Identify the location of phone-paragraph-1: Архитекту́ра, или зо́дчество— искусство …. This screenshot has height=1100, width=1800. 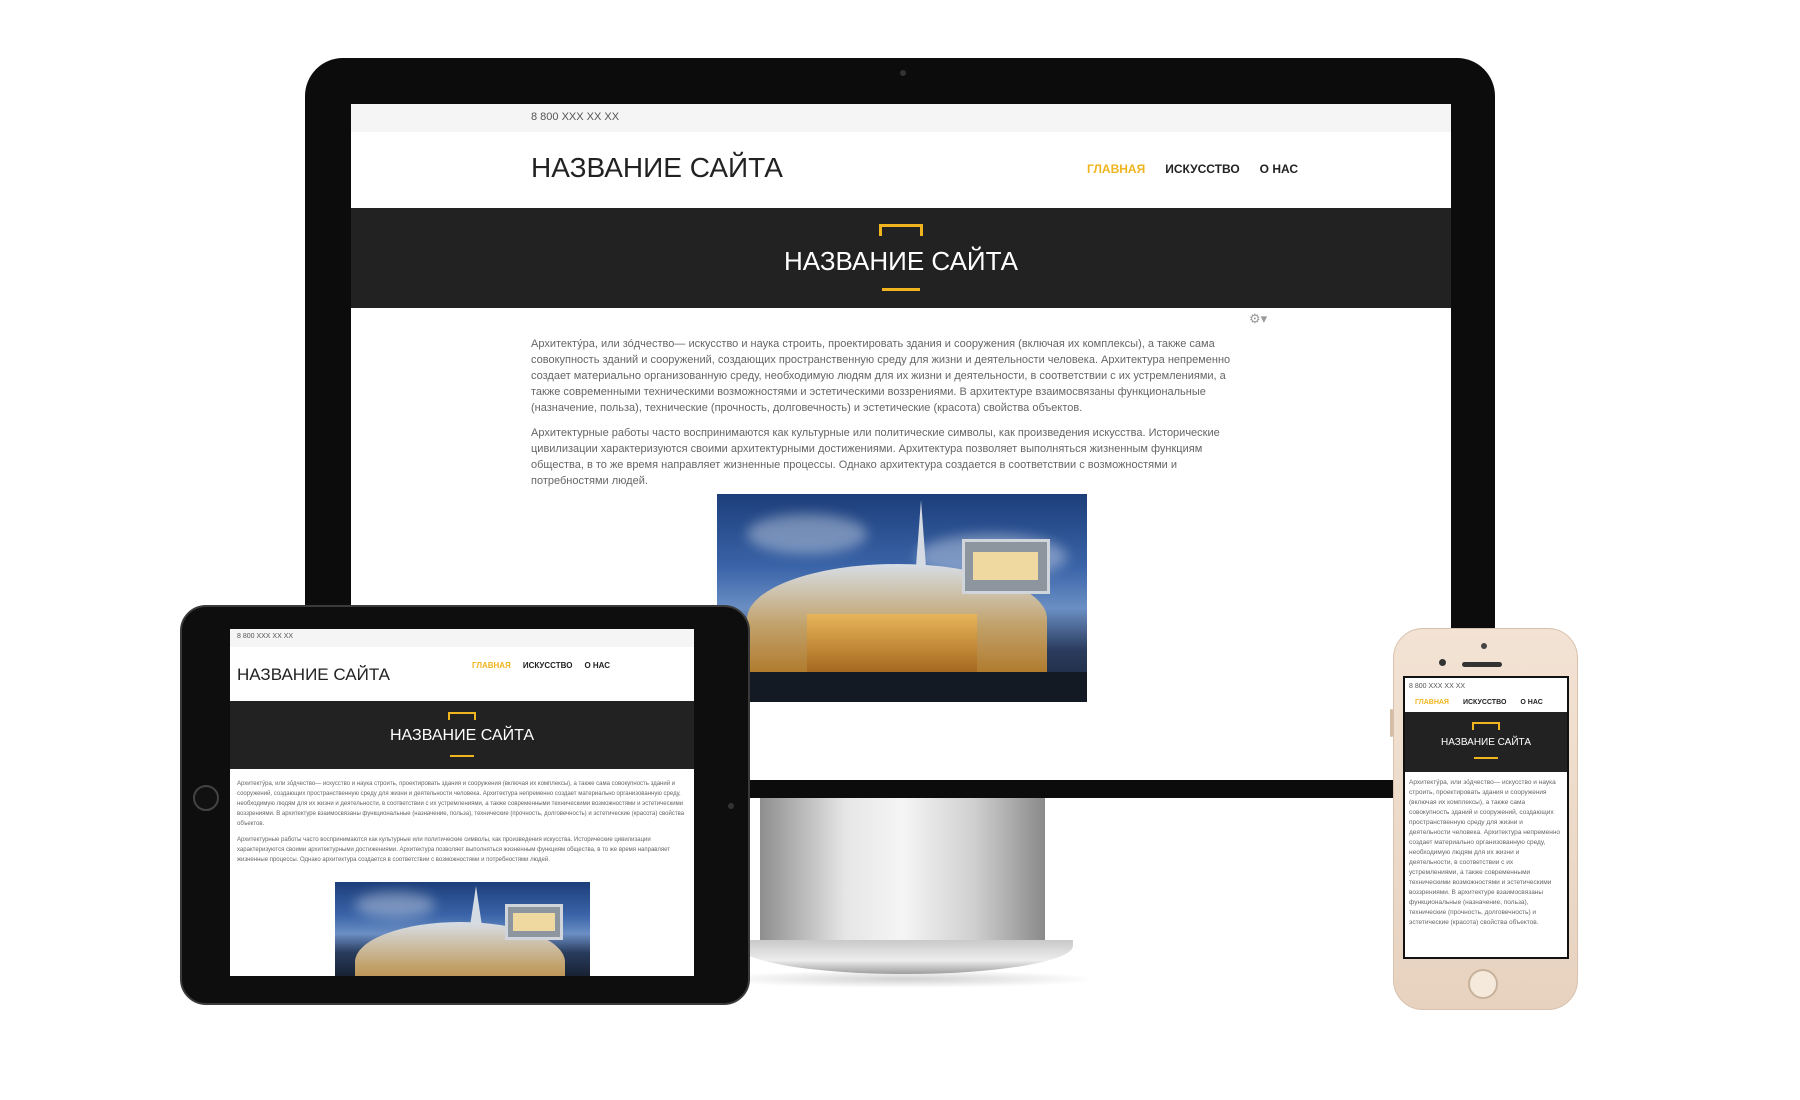
(1485, 852).